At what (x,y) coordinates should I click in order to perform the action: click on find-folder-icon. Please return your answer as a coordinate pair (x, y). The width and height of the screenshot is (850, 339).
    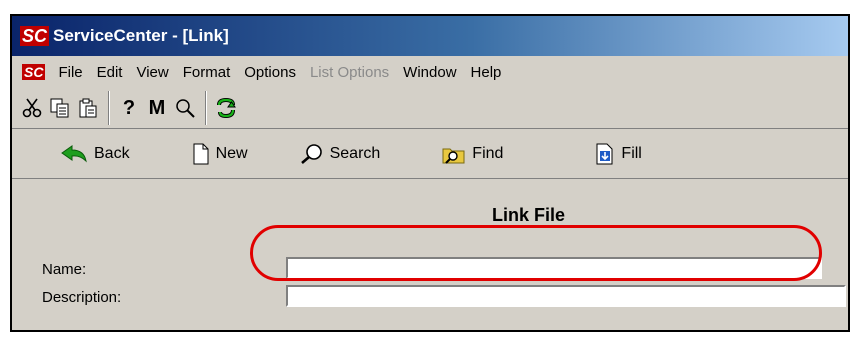
    Looking at the image, I should click on (454, 154).